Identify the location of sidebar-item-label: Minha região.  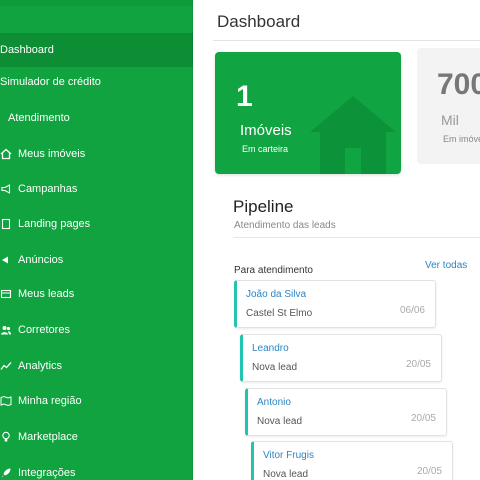
(50, 401).